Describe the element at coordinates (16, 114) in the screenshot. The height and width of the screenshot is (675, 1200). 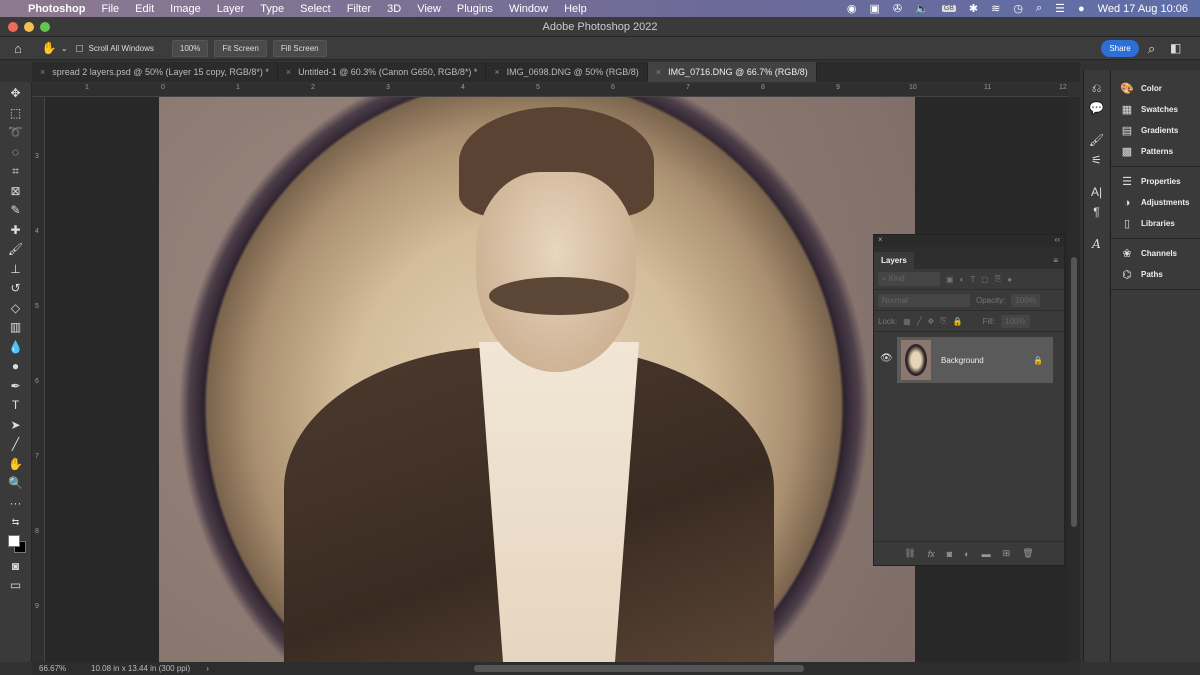
I see `marquee-tool-icon: ⬚` at that location.